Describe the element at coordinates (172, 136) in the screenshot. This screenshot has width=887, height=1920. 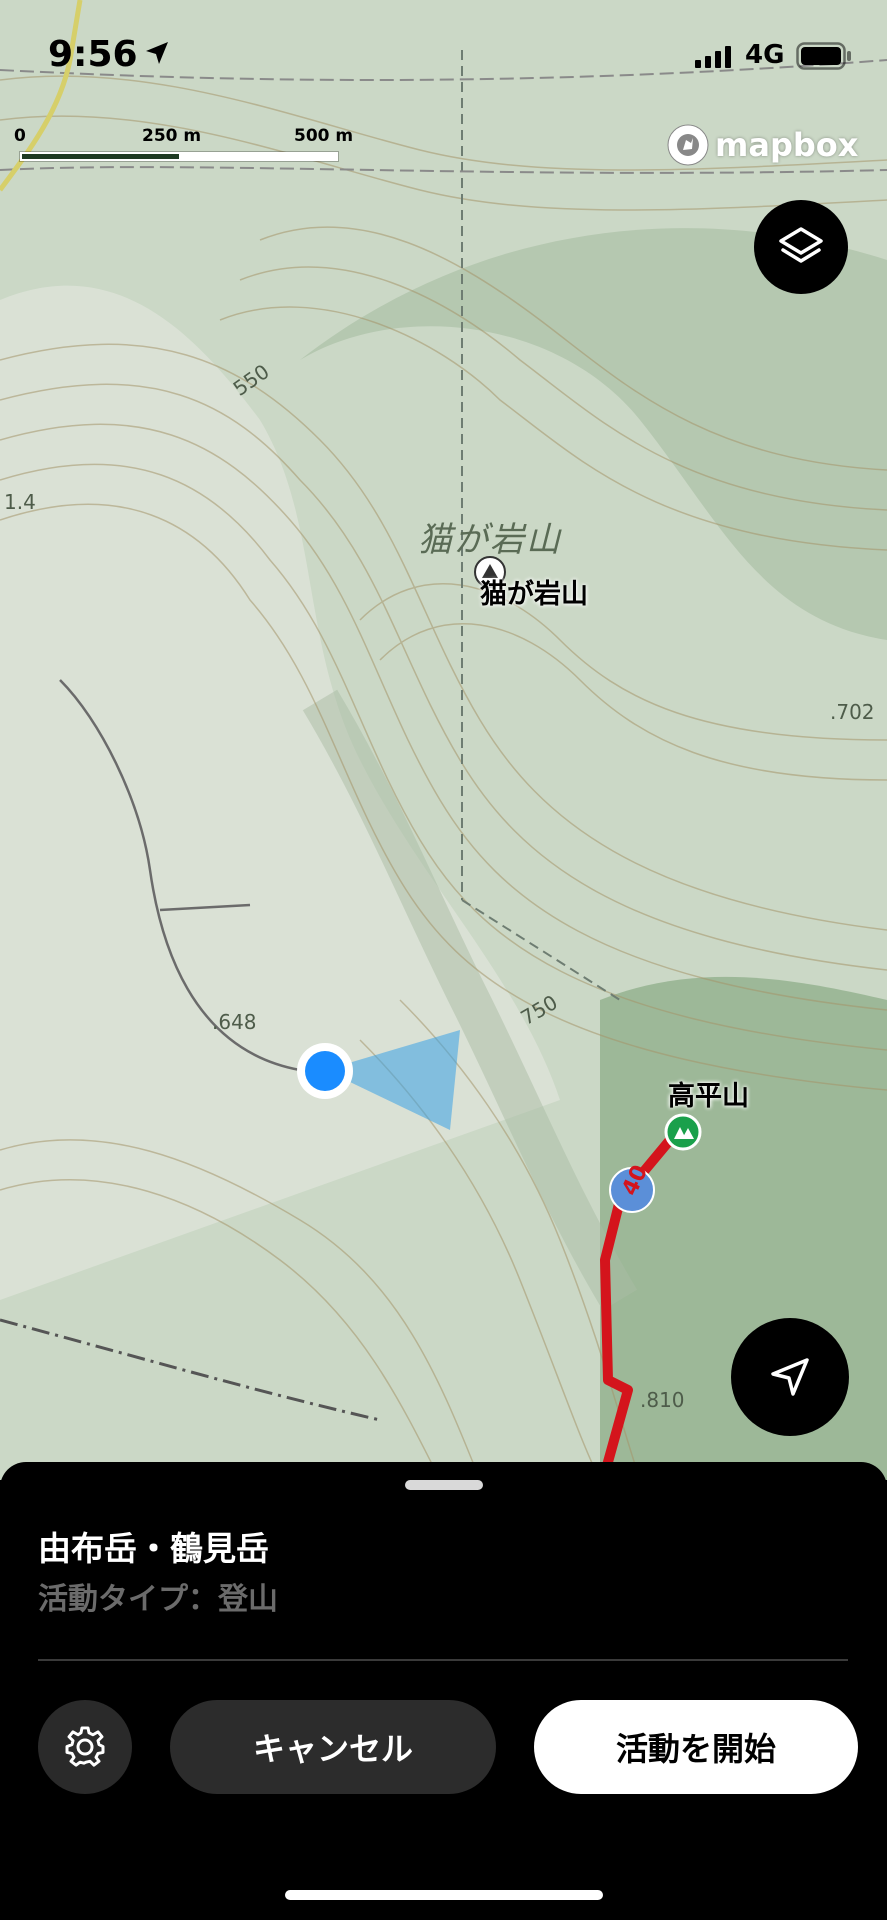
I see `scale-mid: 250 m` at that location.